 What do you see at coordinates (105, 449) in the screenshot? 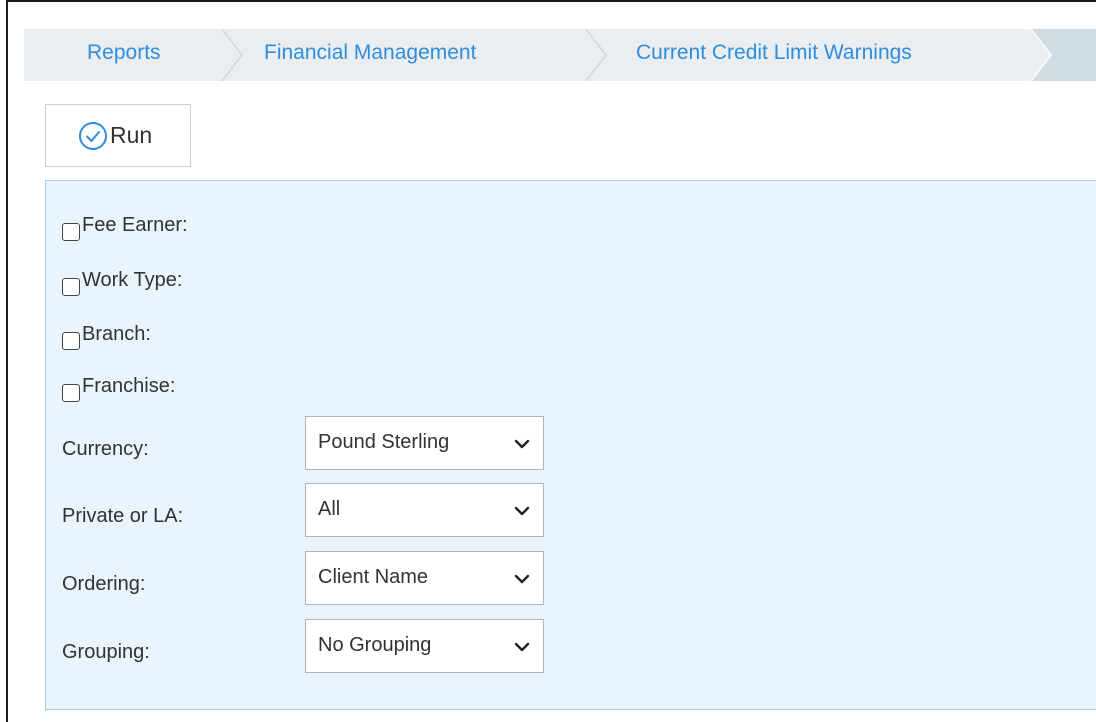
I see `currency-label: Currency:` at bounding box center [105, 449].